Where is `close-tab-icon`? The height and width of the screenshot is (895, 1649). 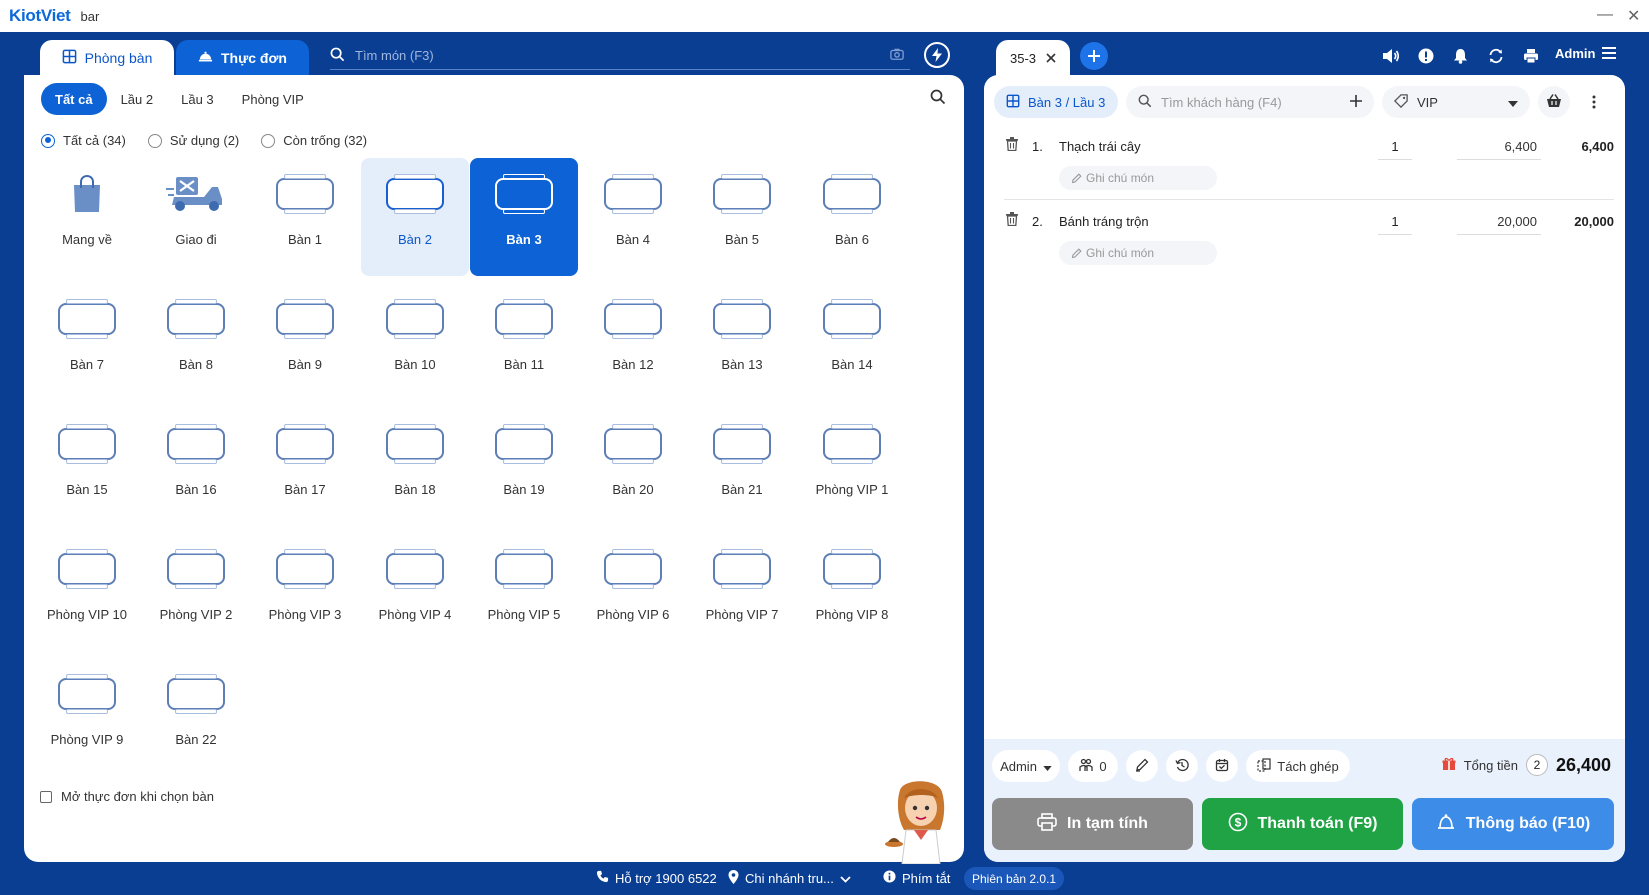
close-tab-icon is located at coordinates (1051, 58).